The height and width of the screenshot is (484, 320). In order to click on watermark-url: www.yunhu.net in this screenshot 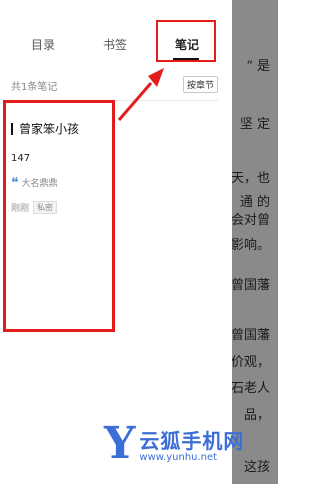, I will do `click(178, 457)`.